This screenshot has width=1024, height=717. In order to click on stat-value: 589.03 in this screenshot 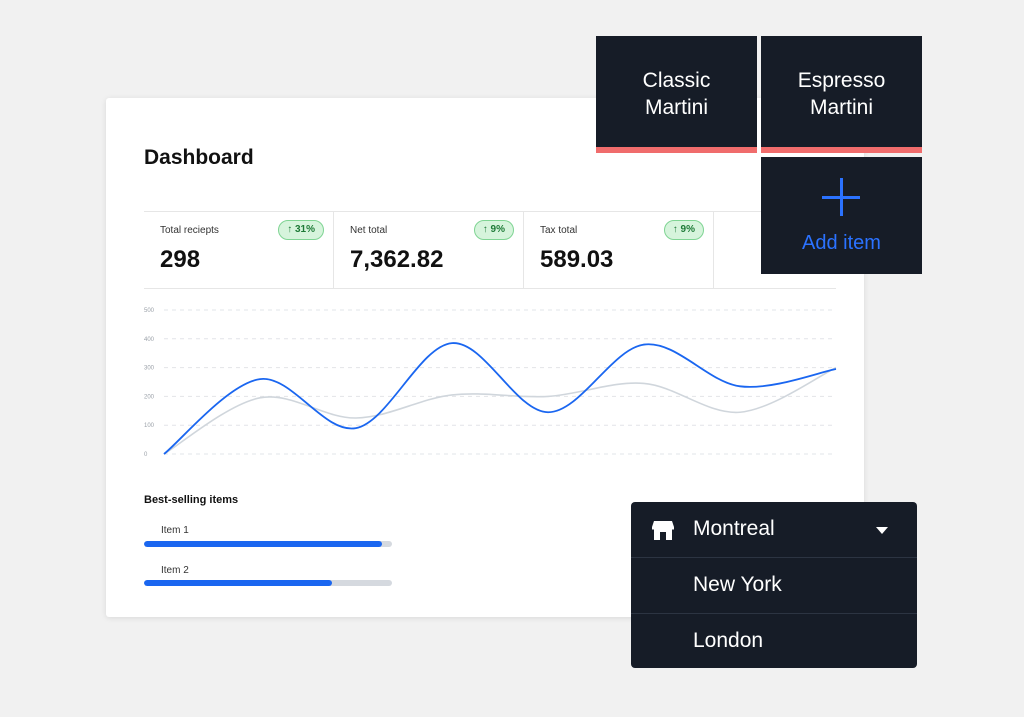, I will do `click(576, 260)`.